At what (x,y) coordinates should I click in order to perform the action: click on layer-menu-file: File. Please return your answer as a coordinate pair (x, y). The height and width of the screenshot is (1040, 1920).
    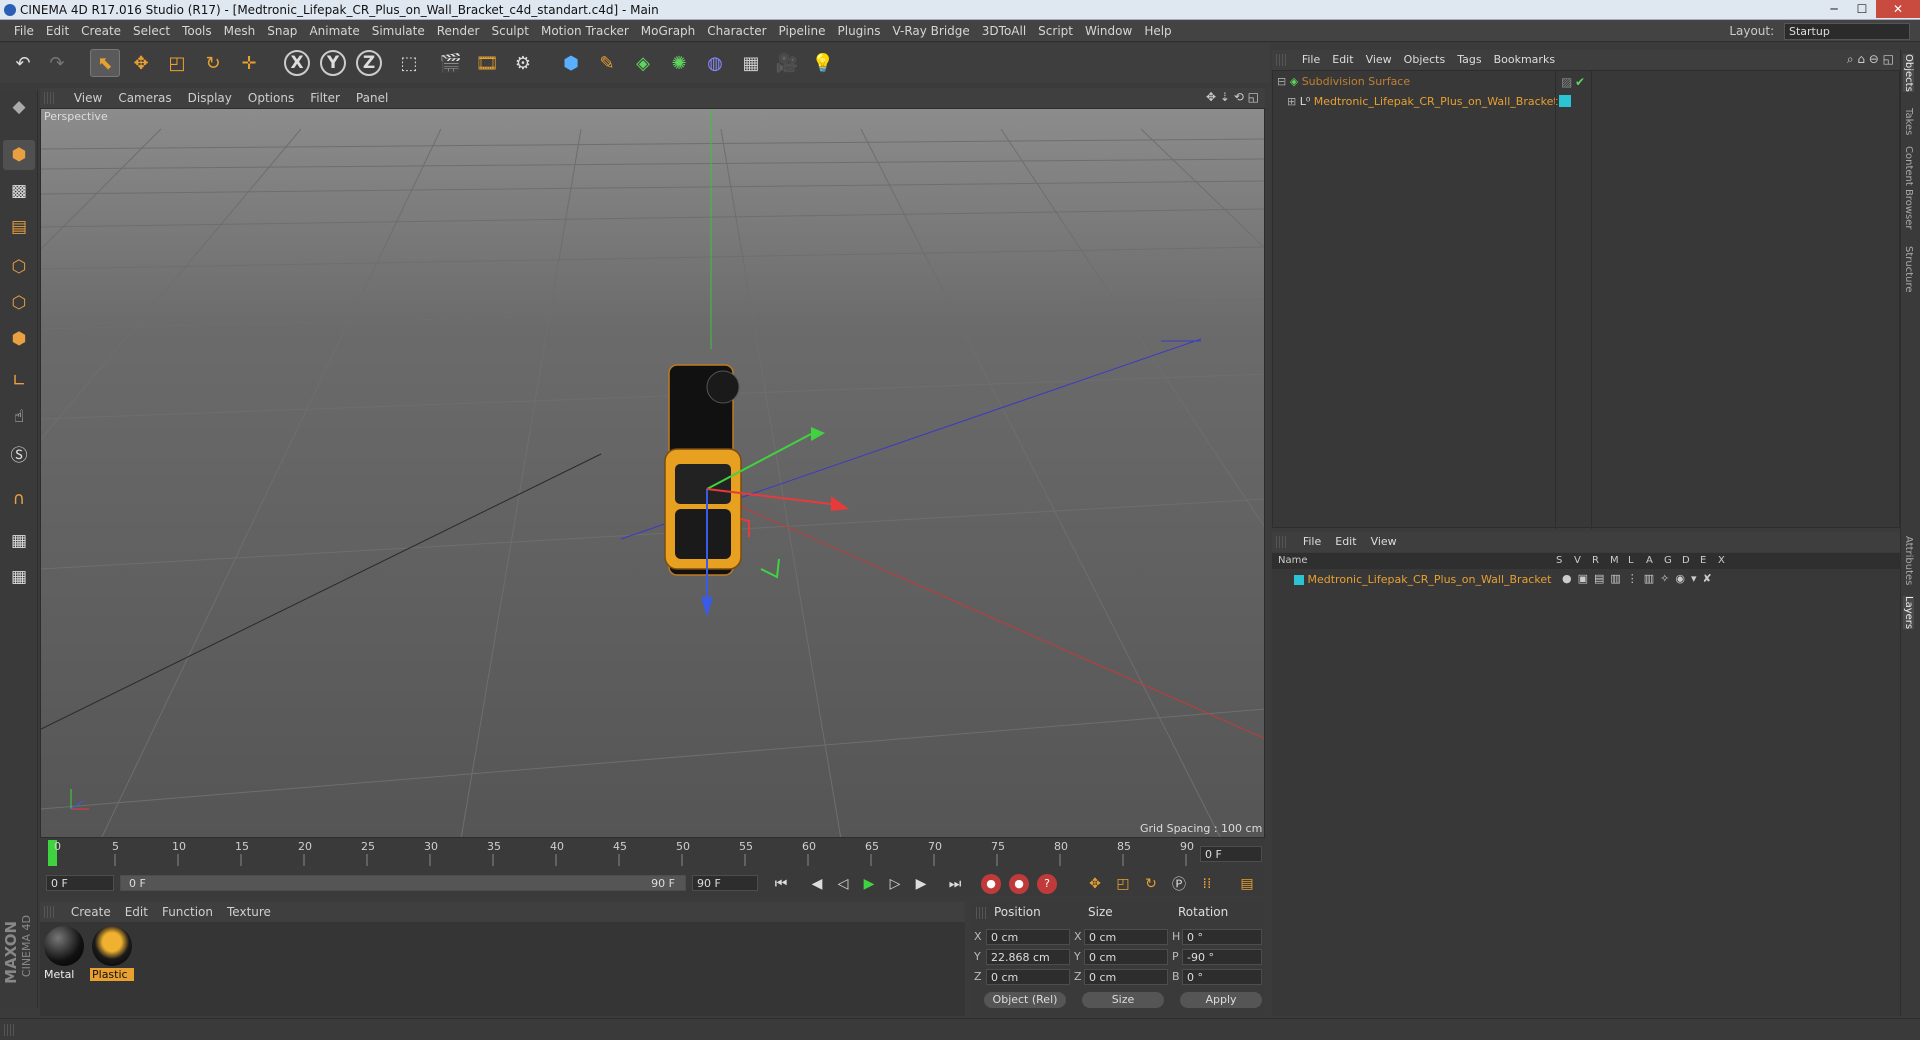
    Looking at the image, I should click on (1312, 542).